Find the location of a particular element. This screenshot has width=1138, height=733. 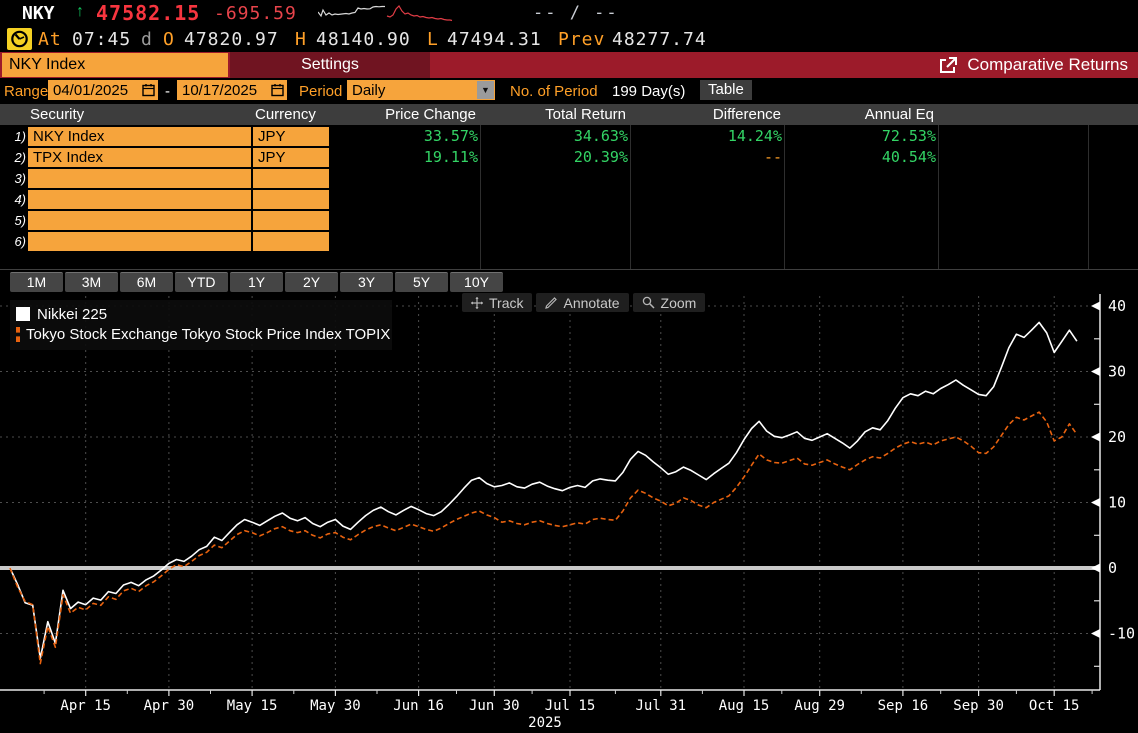

zoom-button: Zoom is located at coordinates (669, 302).